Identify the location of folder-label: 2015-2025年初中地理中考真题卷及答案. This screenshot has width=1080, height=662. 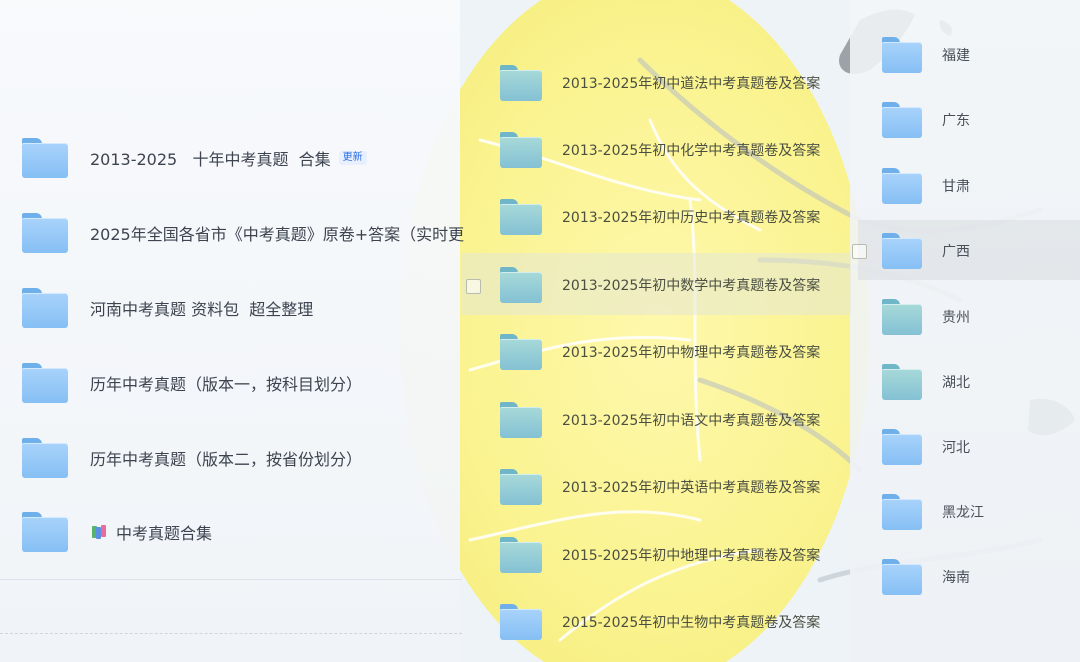
(691, 556).